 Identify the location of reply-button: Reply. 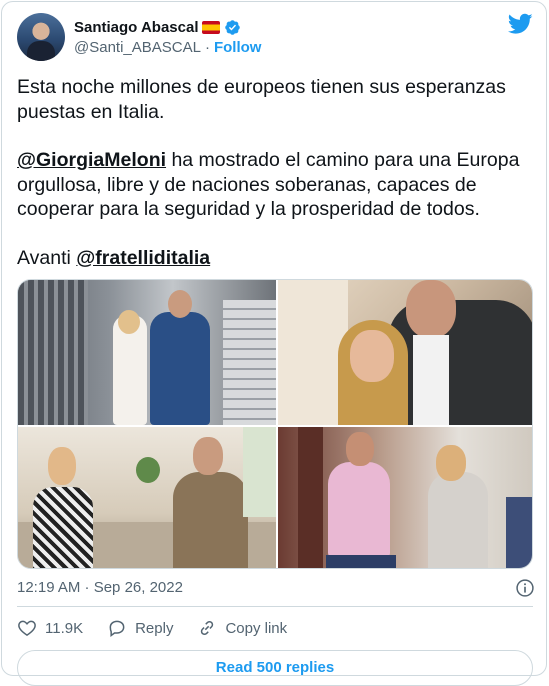
(140, 628).